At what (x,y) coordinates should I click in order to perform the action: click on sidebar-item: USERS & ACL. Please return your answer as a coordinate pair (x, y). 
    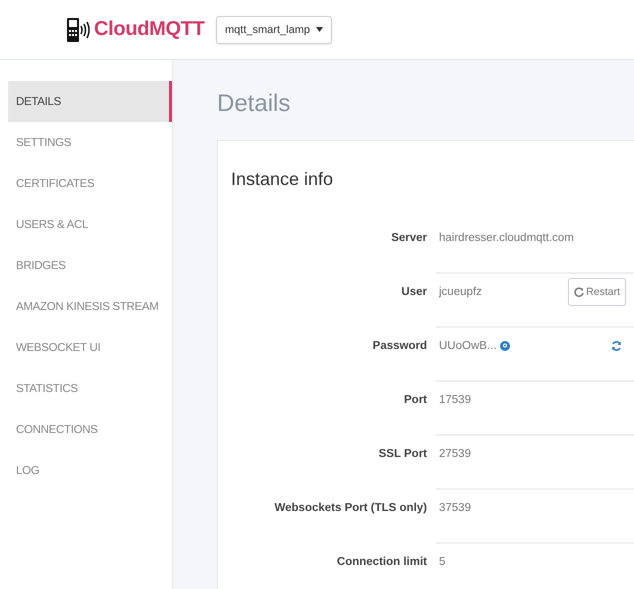
    Looking at the image, I should click on (90, 224).